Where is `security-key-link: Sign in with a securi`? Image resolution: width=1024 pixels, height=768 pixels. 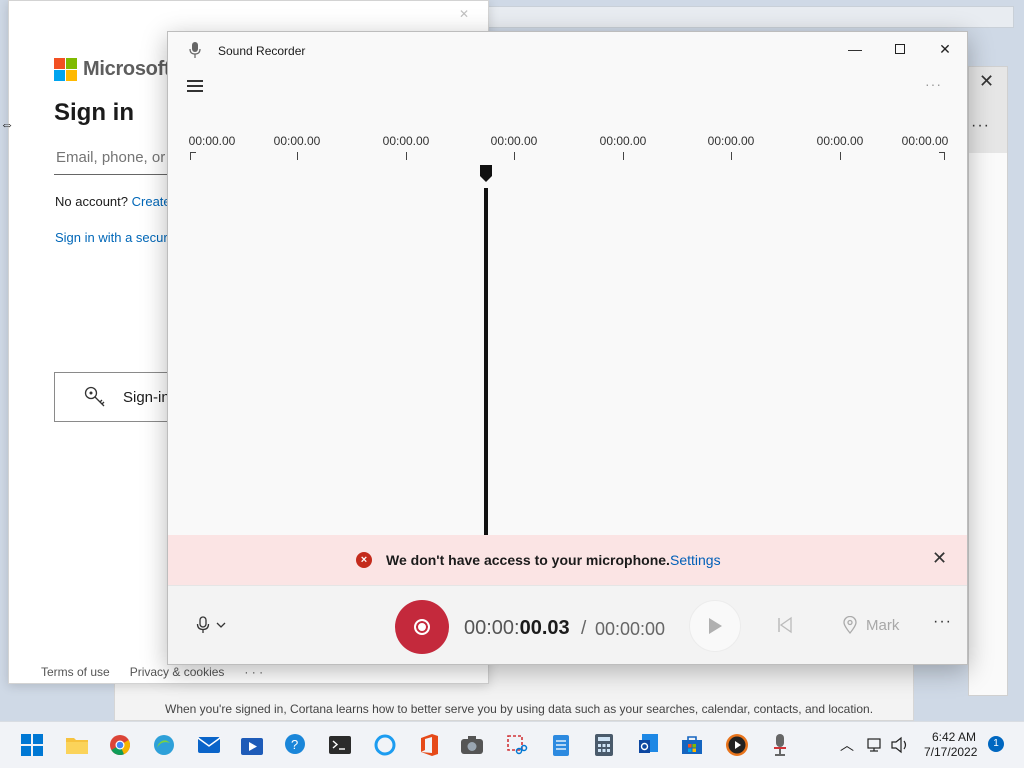
security-key-link: Sign in with a securi is located at coordinates (113, 237).